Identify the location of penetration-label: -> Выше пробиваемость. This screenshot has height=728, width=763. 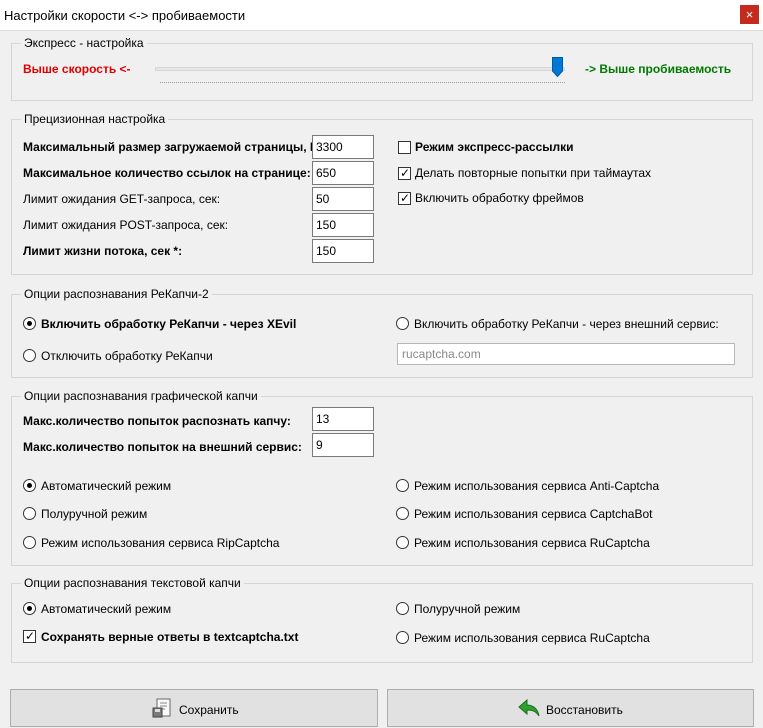
(658, 69).